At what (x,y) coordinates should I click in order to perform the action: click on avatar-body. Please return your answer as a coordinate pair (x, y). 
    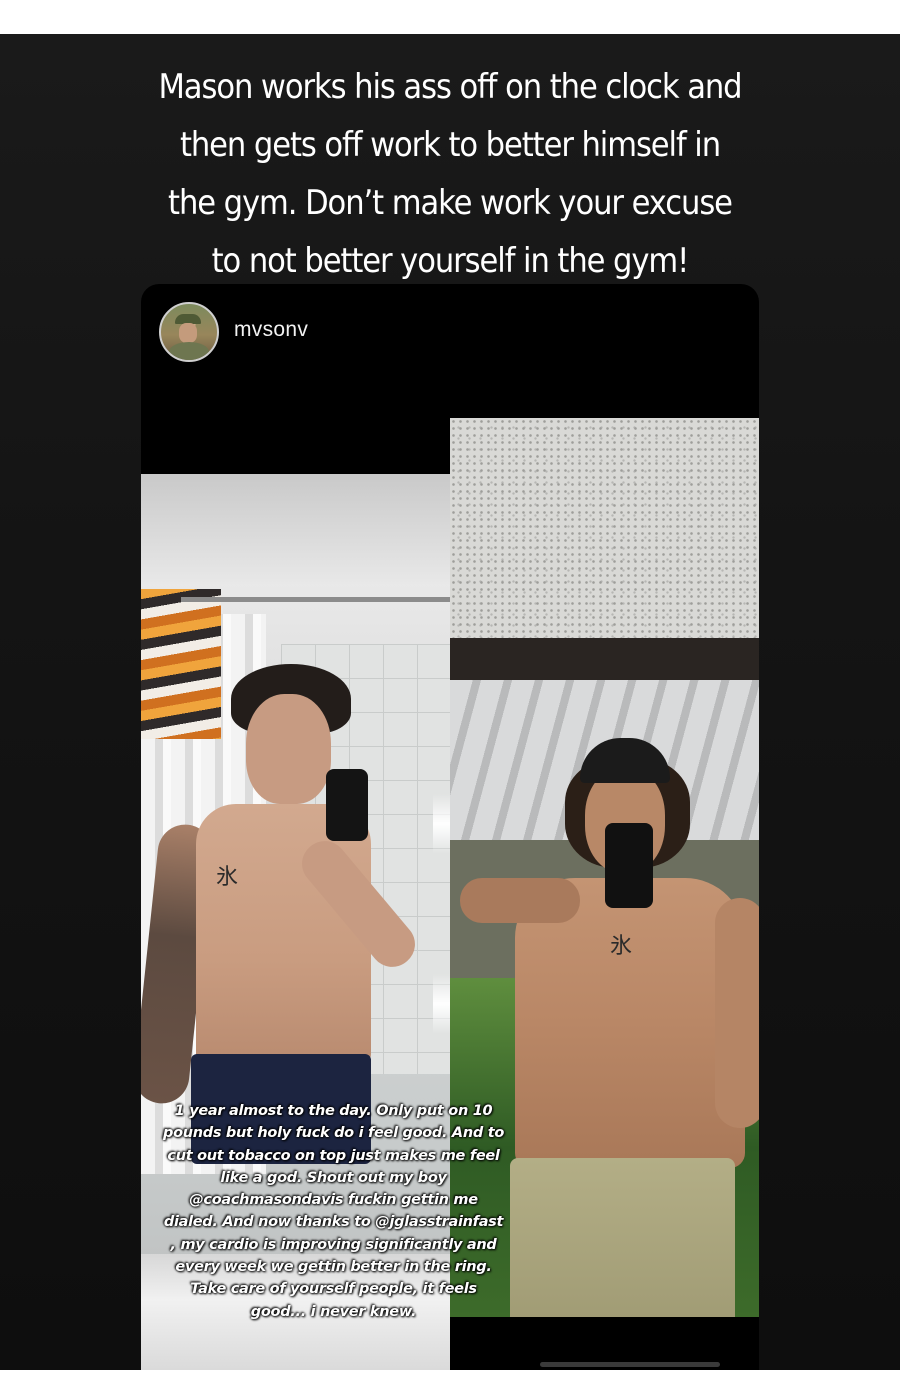
    Looking at the image, I should click on (189, 351).